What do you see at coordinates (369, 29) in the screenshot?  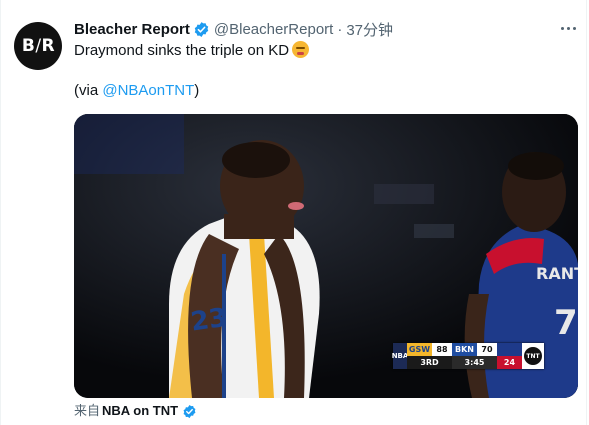 I see `tweet-timestamp: 37分钟` at bounding box center [369, 29].